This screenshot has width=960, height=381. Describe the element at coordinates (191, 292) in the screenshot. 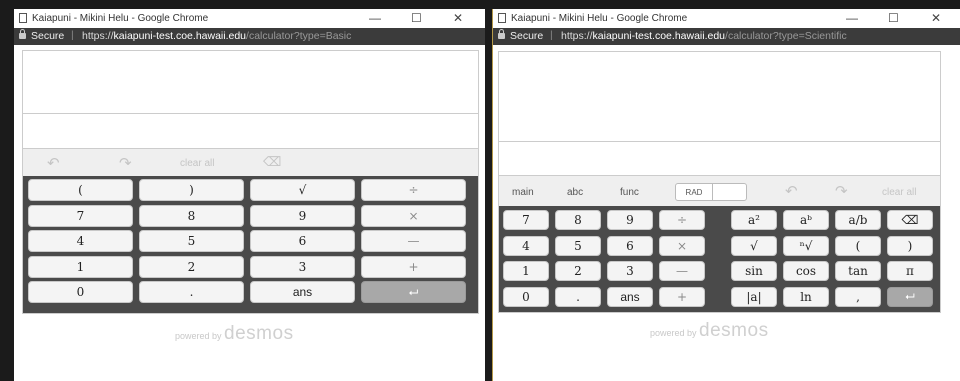

I see `key-4-1: .` at that location.